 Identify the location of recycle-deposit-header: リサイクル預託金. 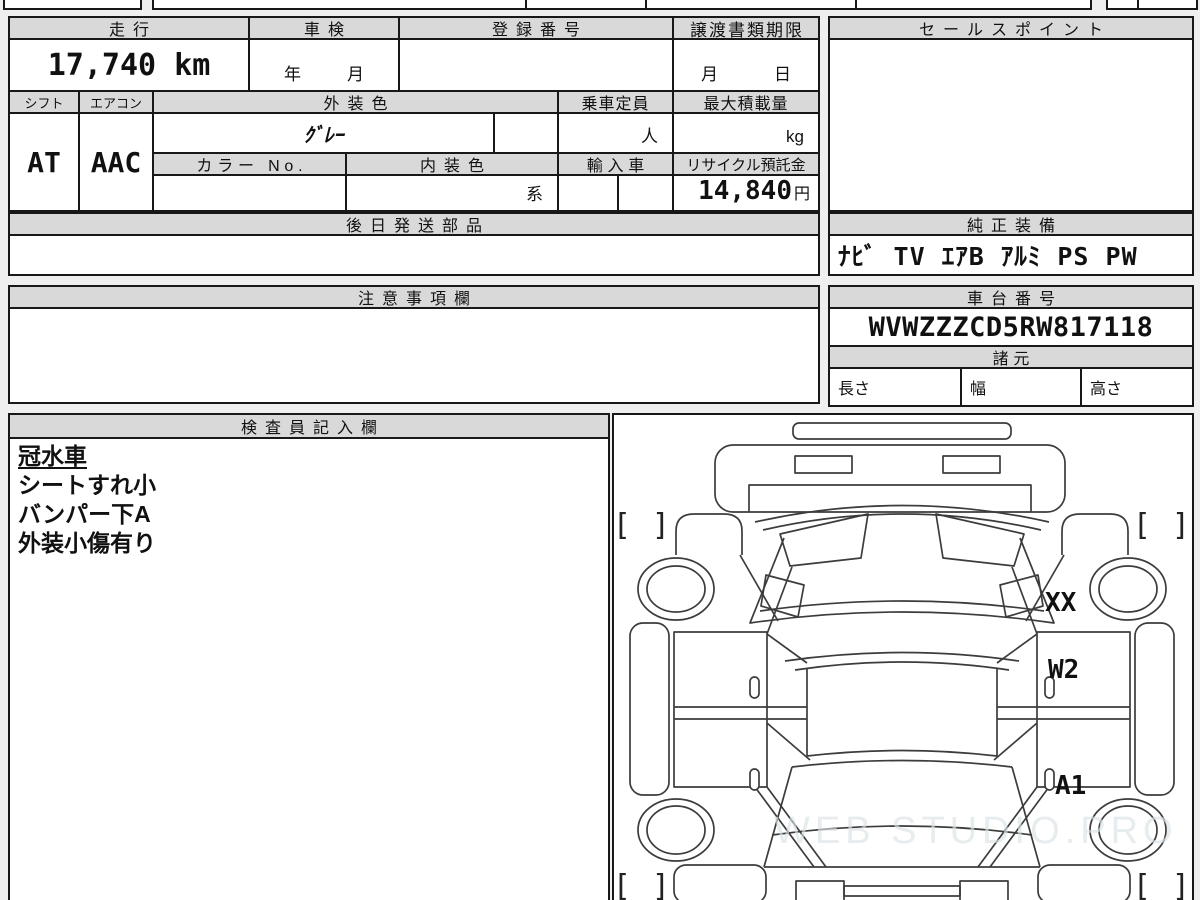
(746, 164).